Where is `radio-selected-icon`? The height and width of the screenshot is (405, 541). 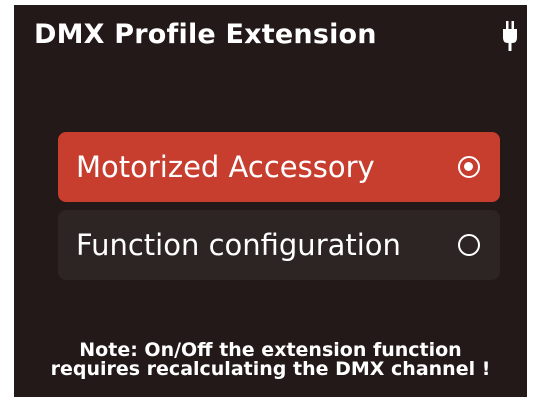
radio-selected-icon is located at coordinates (469, 167).